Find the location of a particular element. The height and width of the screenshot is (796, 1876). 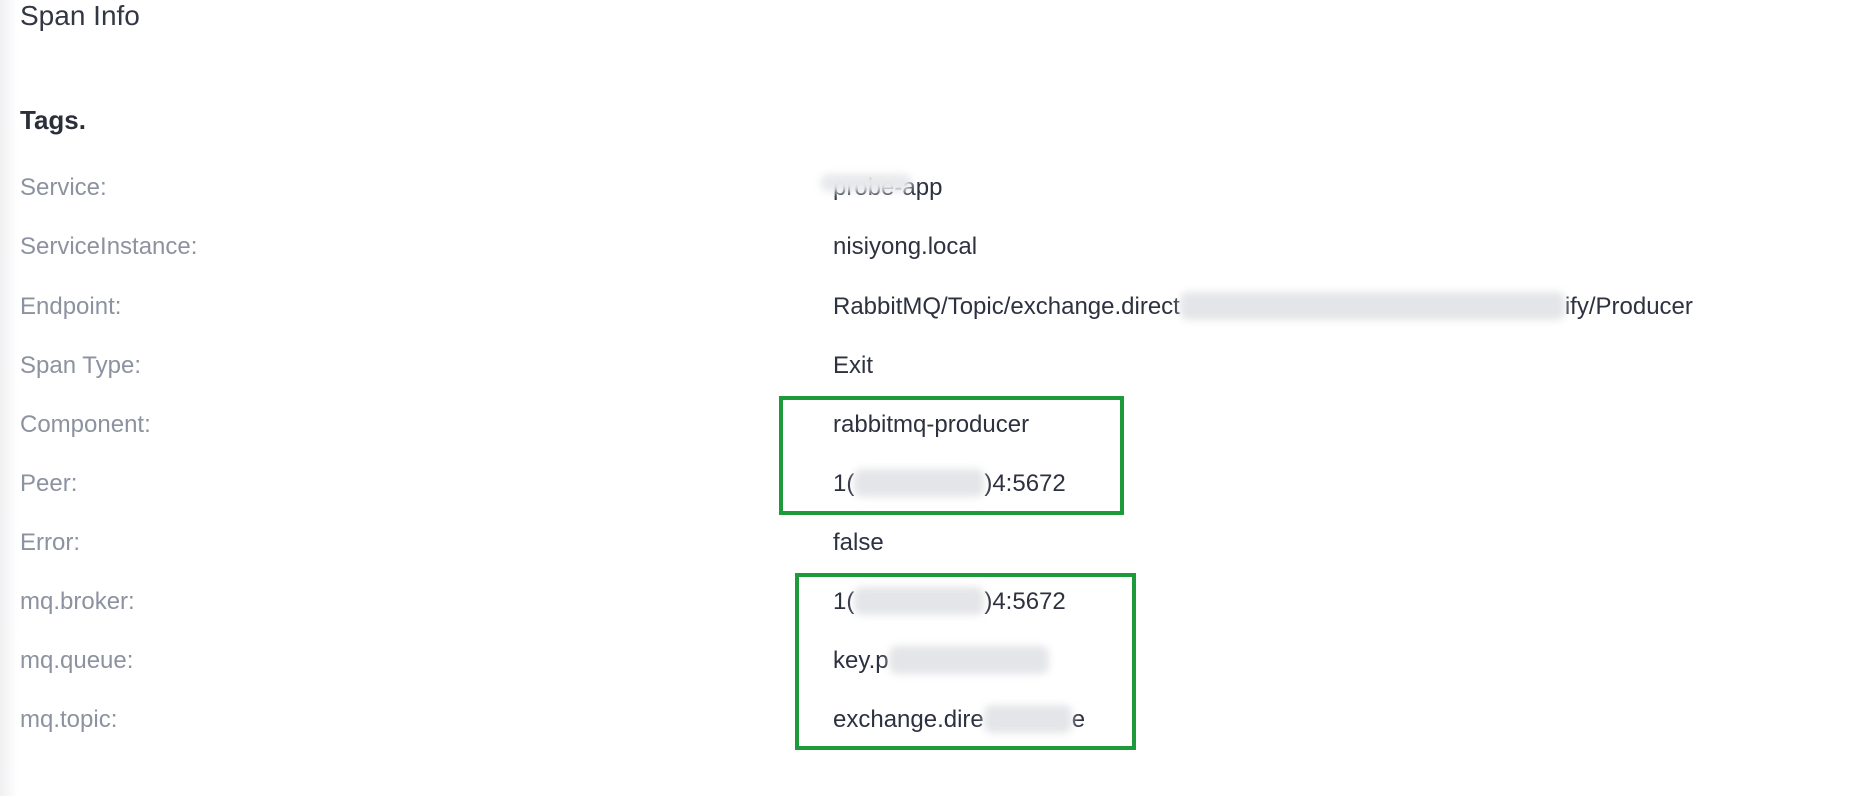

tag-label: ServiceInstance: is located at coordinates (109, 246).